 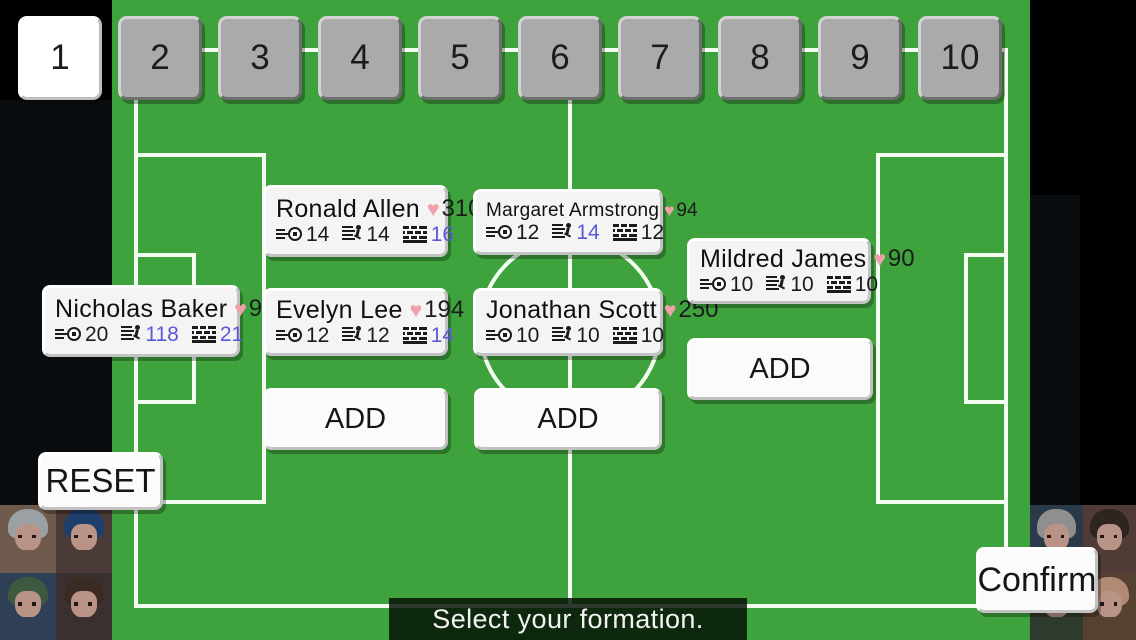 I want to click on formation-tab-2: 2, so click(x=160, y=58).